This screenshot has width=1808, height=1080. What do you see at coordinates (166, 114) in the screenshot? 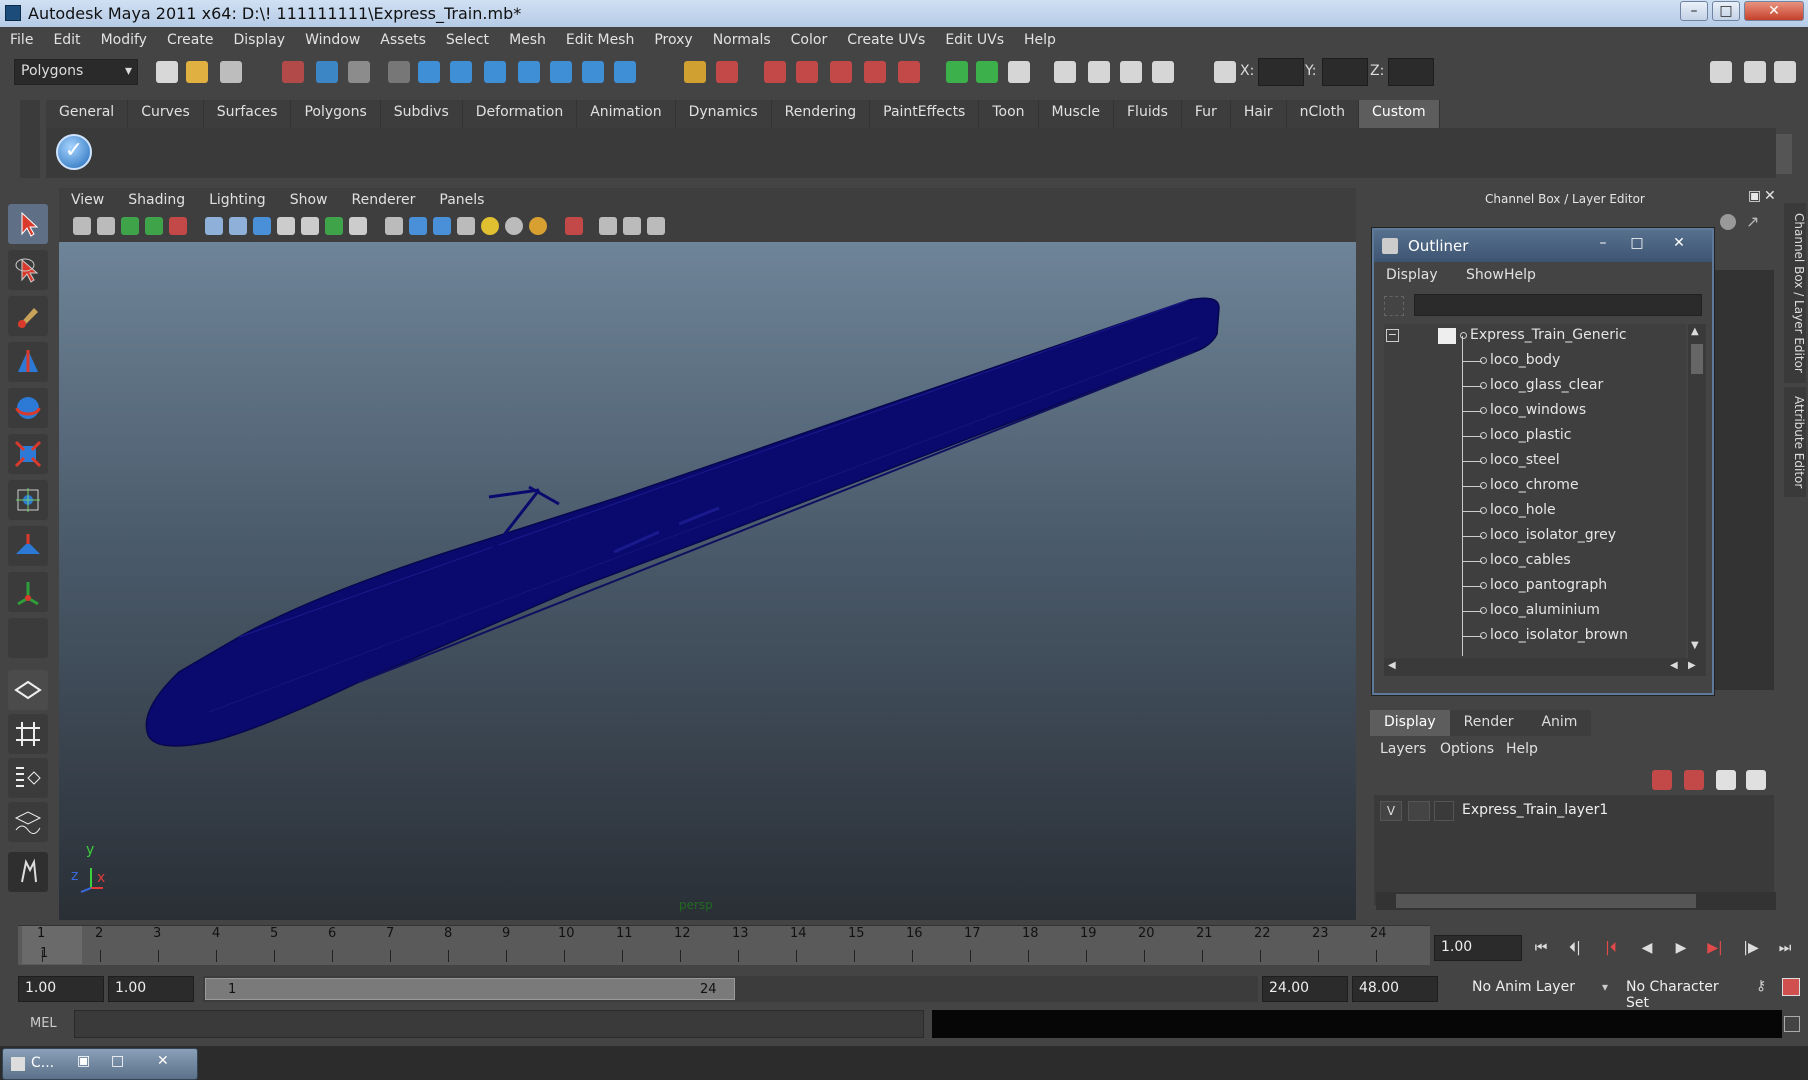
I see `shelf-tab-curves: Curves` at bounding box center [166, 114].